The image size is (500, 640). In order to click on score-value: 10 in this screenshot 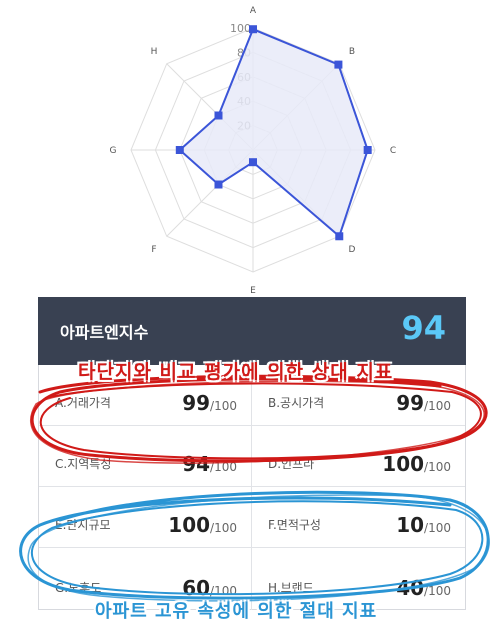, I will do `click(410, 525)`.